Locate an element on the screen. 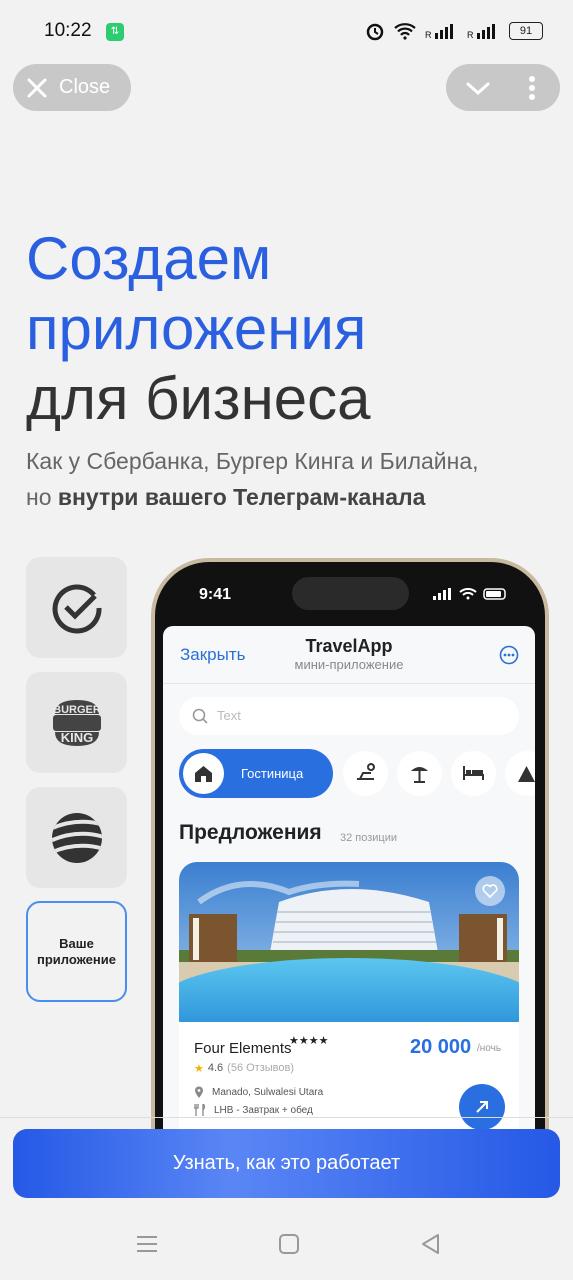 Image resolution: width=573 pixels, height=1280 pixels. location-pin-icon is located at coordinates (199, 1092).